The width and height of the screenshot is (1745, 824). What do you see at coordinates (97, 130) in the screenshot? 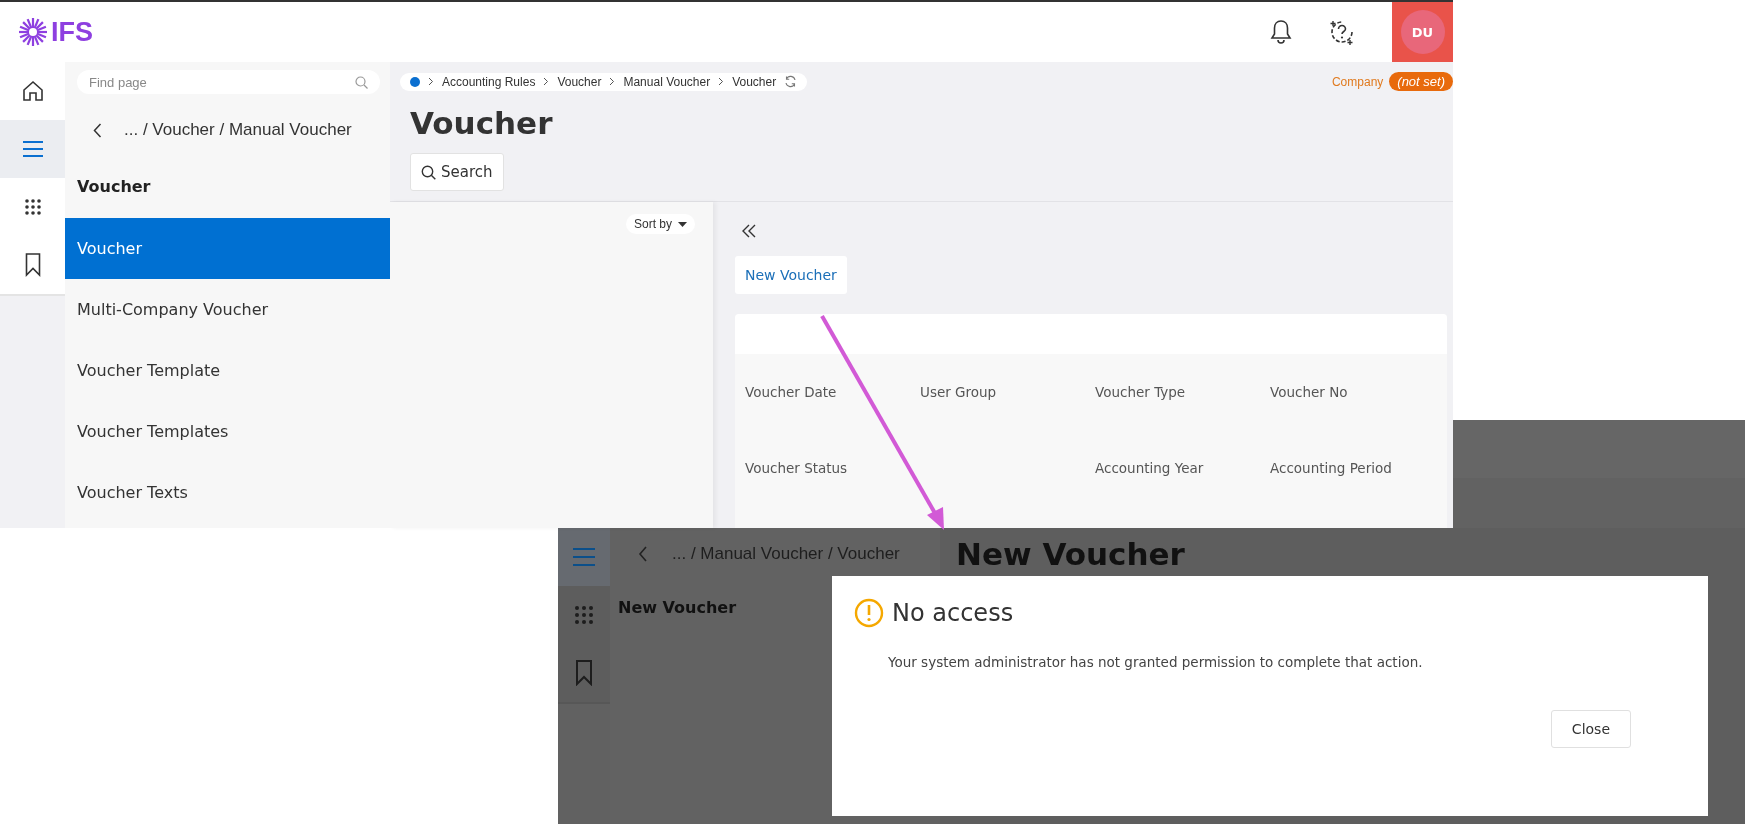
I see `back-chevron-icon` at bounding box center [97, 130].